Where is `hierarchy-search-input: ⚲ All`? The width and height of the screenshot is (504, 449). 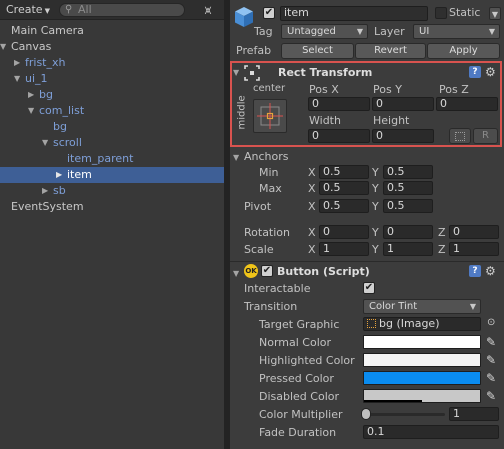
hierarchy-search-input: ⚲ All is located at coordinates (122, 10).